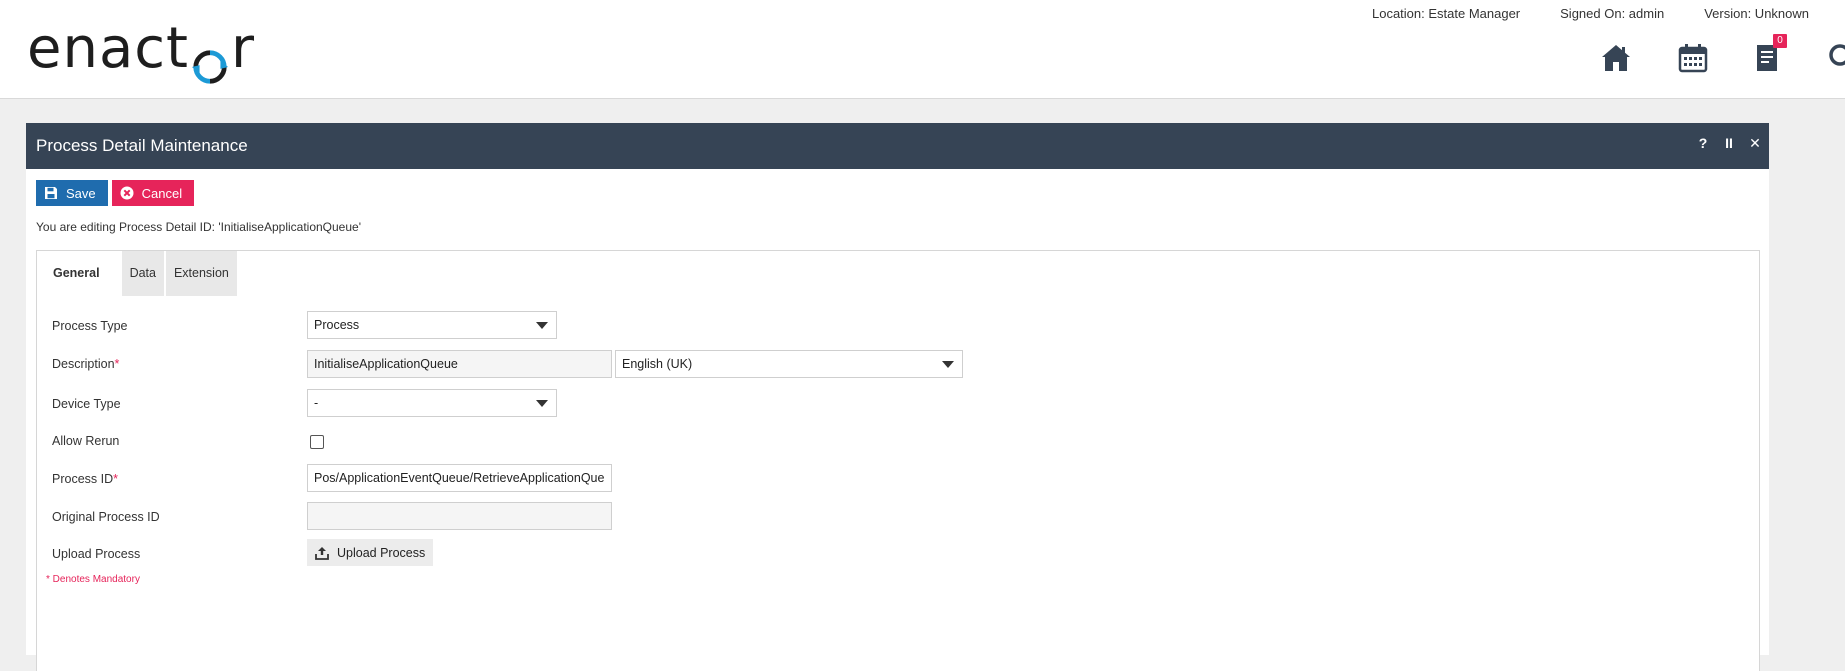 This screenshot has width=1845, height=671. Describe the element at coordinates (432, 403) in the screenshot. I see `device-type-select: -` at that location.